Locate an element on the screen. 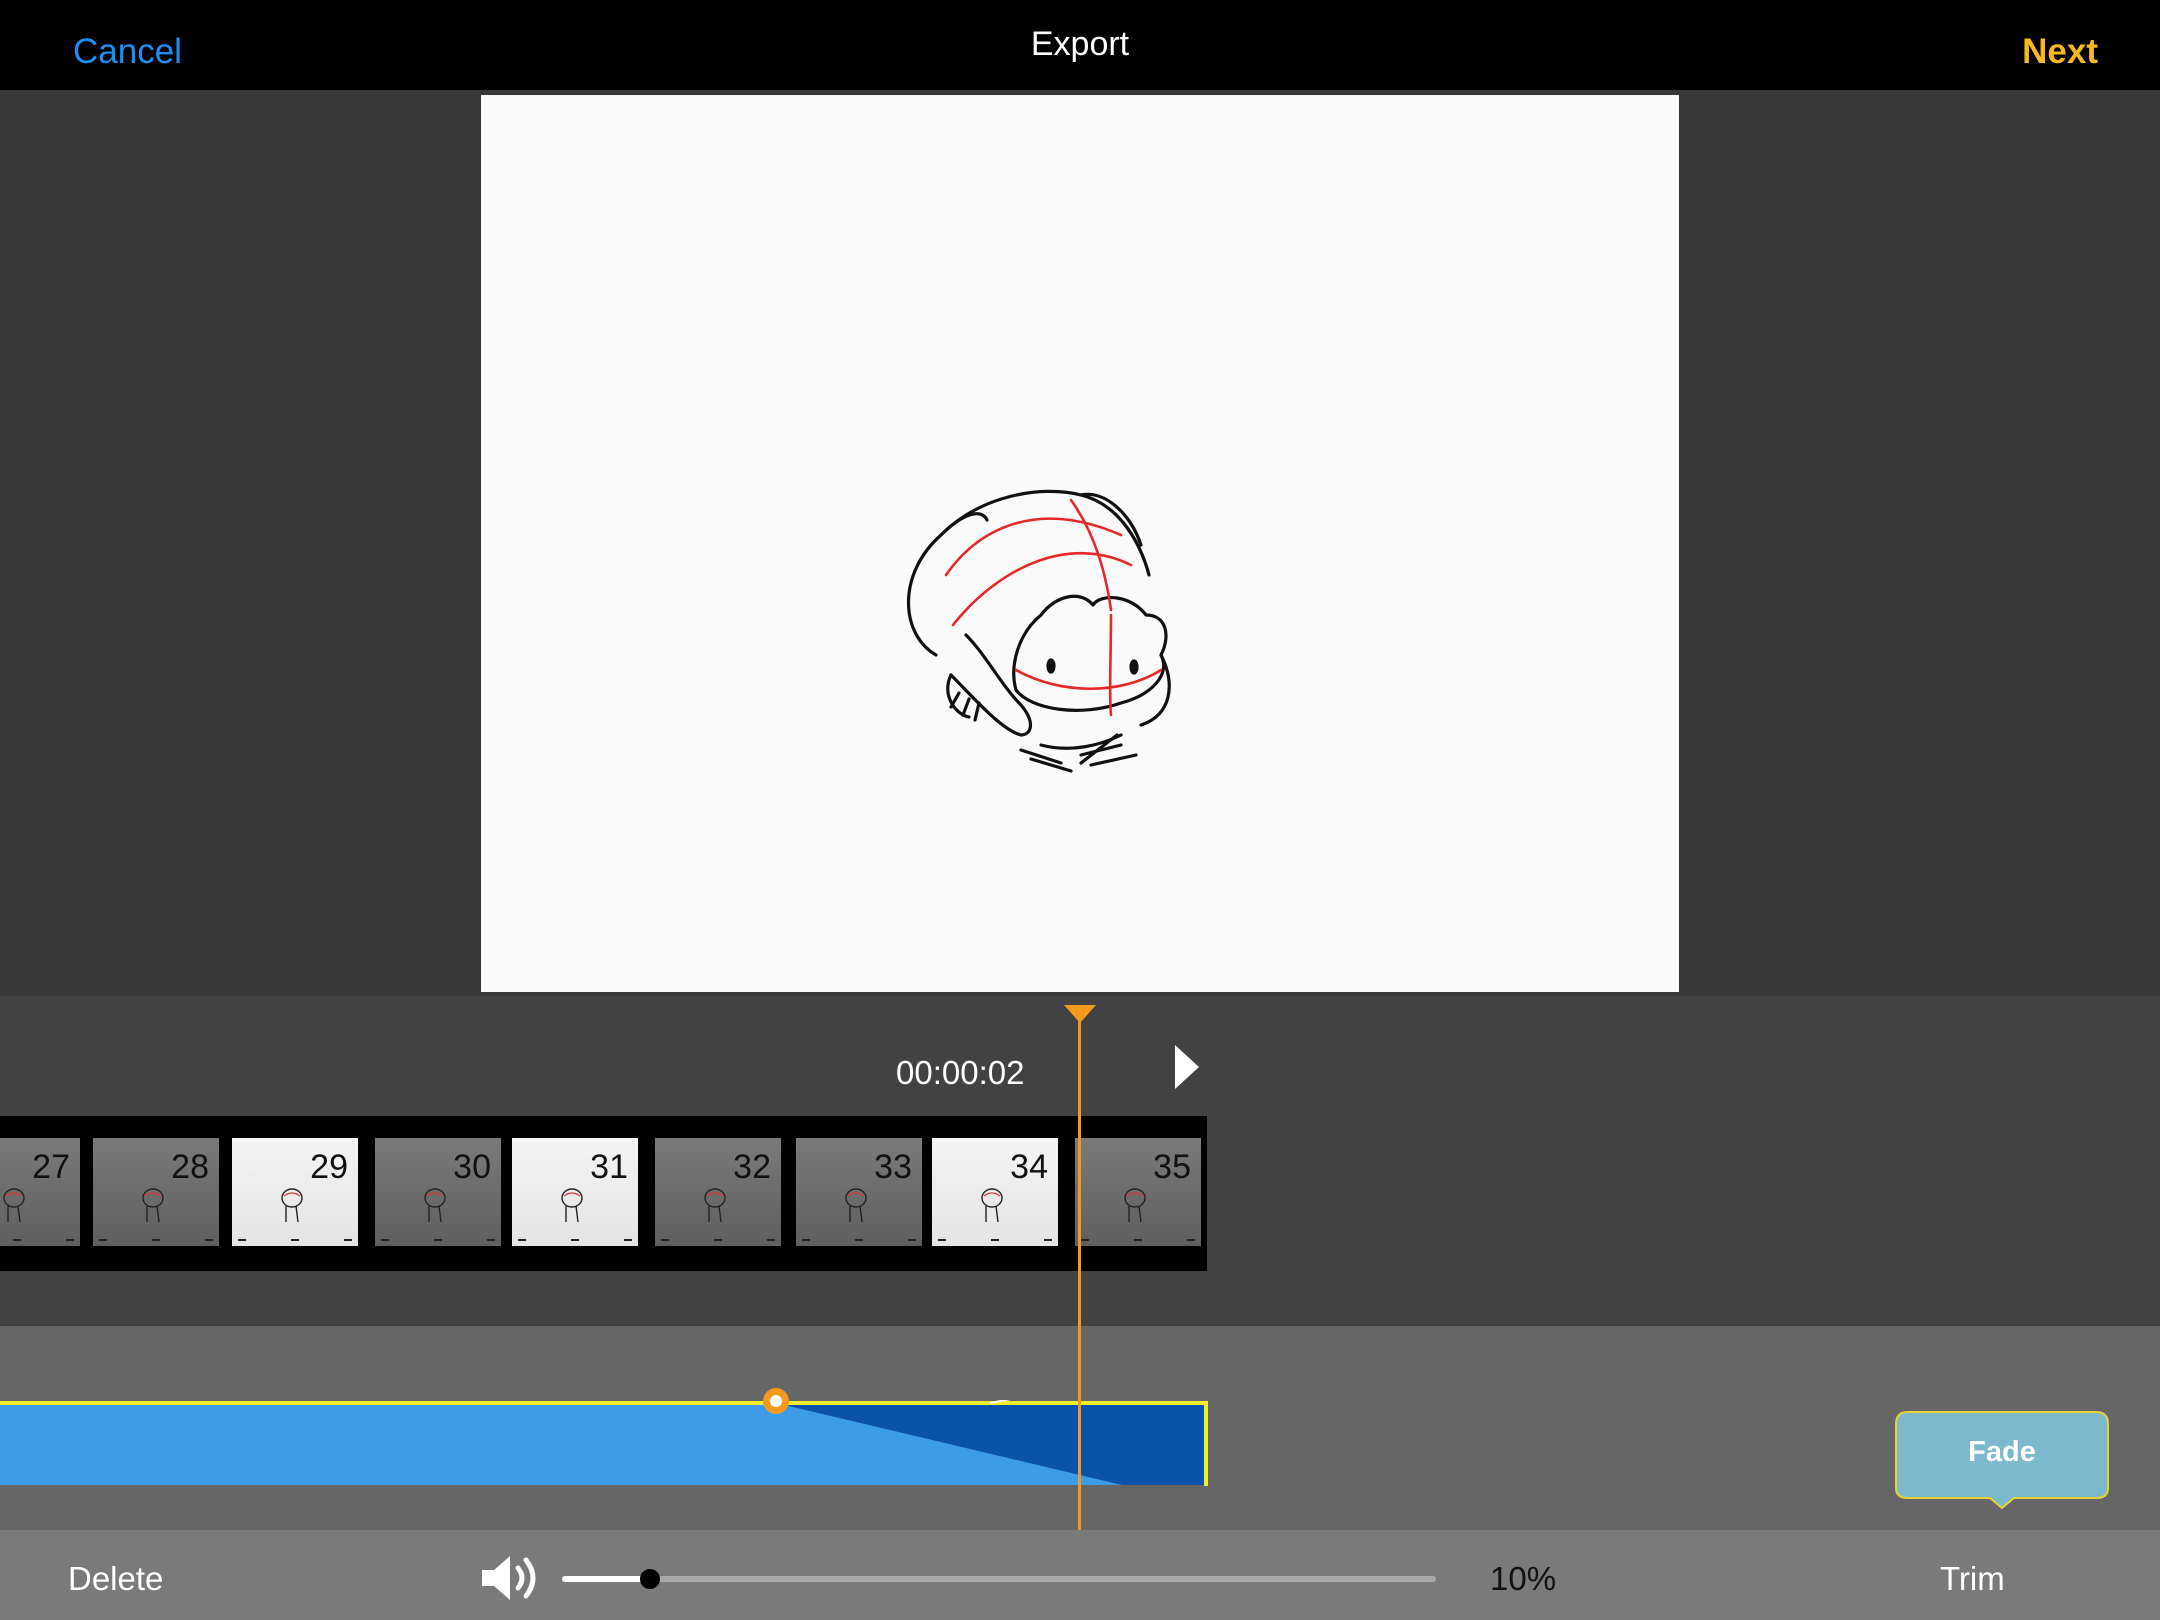 The height and width of the screenshot is (1620, 2160). frame-number: 28 is located at coordinates (190, 1167).